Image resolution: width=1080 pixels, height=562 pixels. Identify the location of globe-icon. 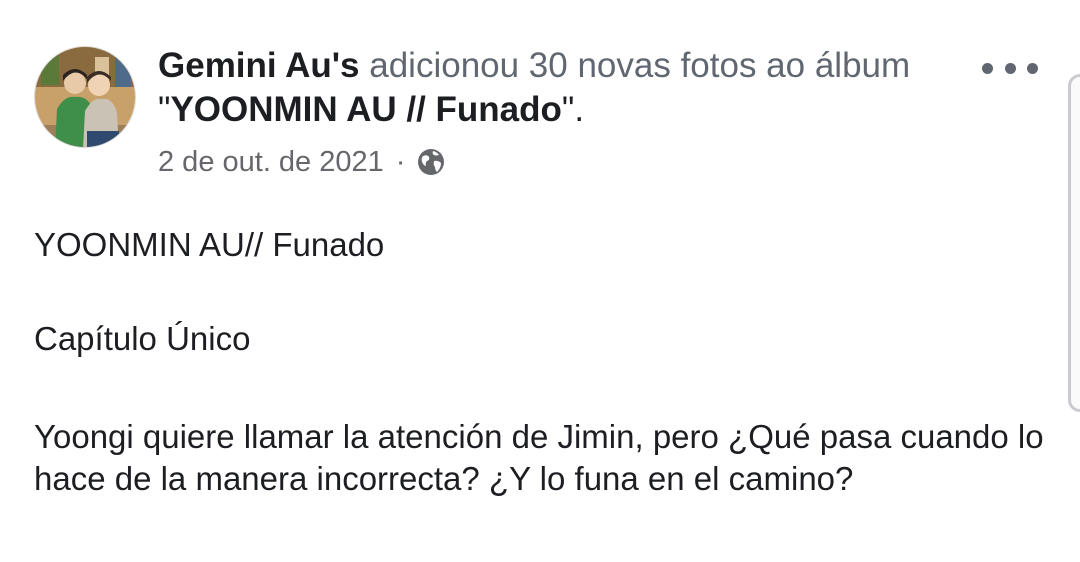
(431, 162).